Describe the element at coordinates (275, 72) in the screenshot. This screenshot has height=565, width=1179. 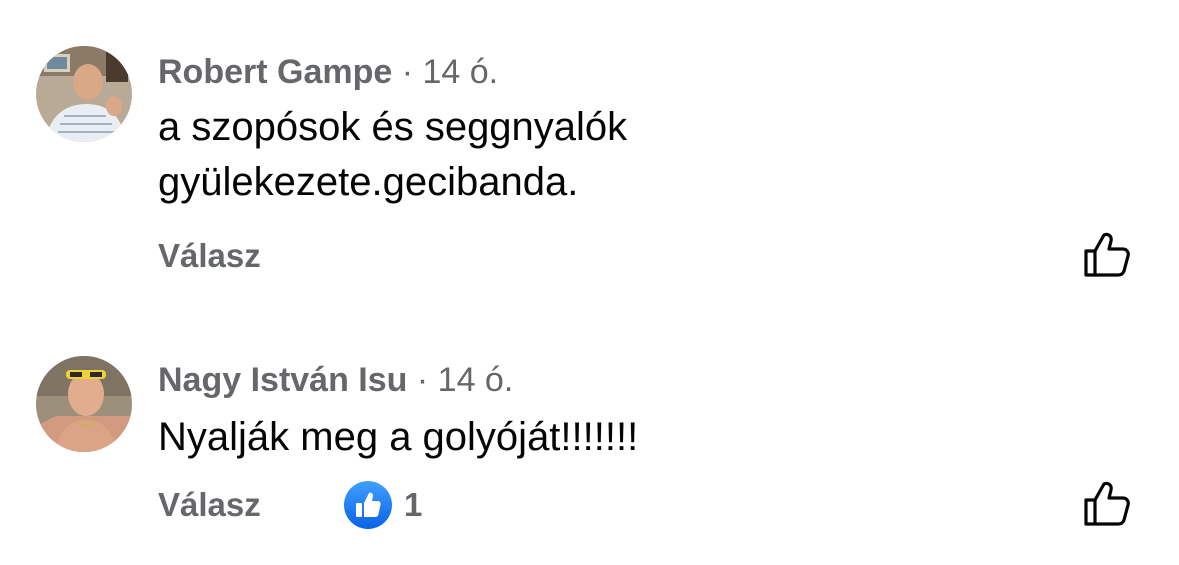
I see `comment-author: Robert Gampe` at that location.